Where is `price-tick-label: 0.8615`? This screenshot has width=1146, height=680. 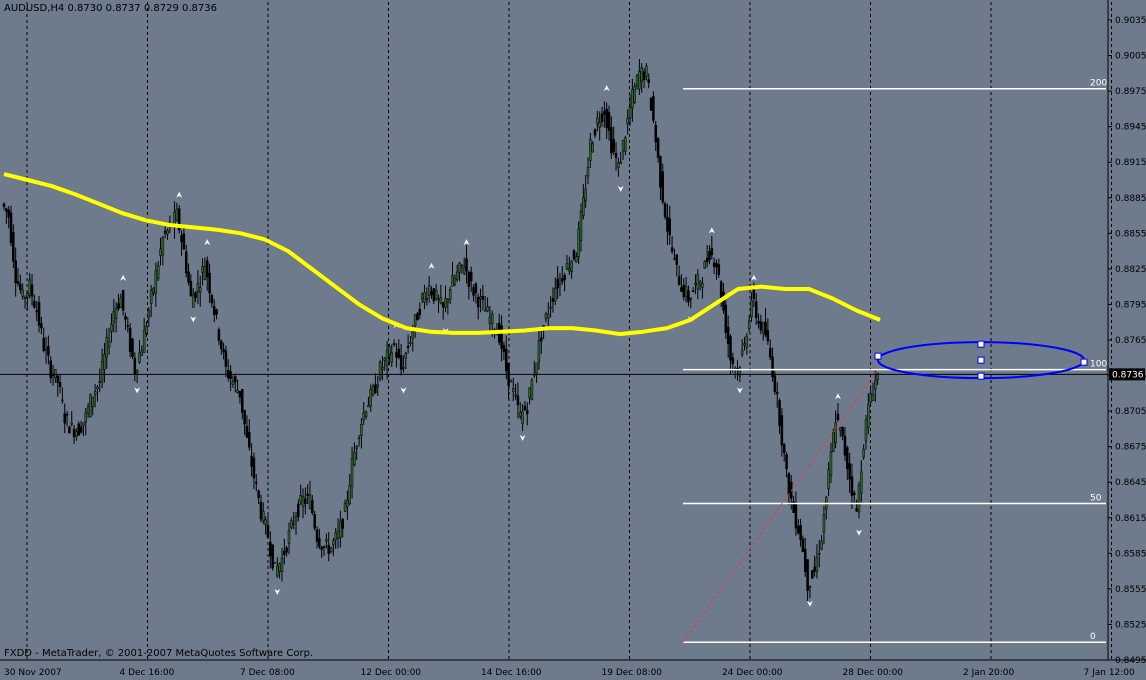
price-tick-label: 0.8615 is located at coordinates (1130, 519).